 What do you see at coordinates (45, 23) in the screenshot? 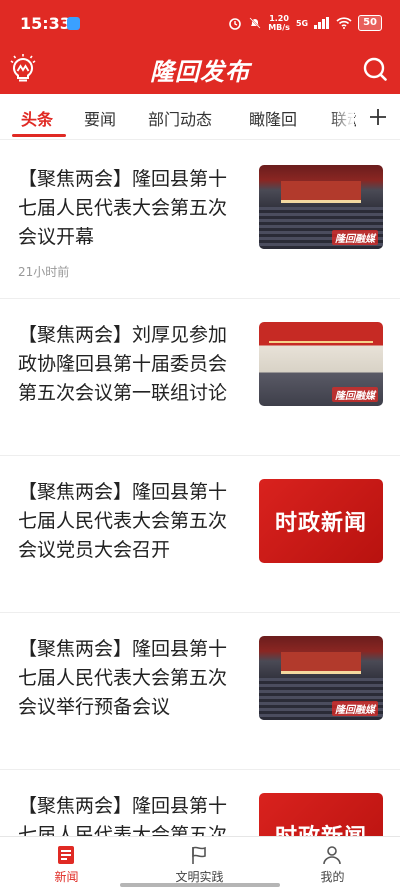
I see `status-time: 15:33` at bounding box center [45, 23].